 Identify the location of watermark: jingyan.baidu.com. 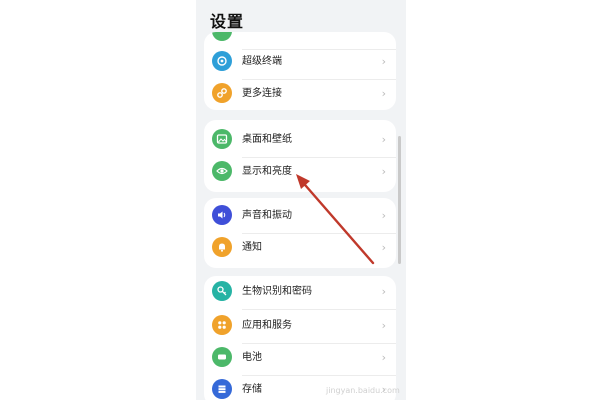
(363, 390).